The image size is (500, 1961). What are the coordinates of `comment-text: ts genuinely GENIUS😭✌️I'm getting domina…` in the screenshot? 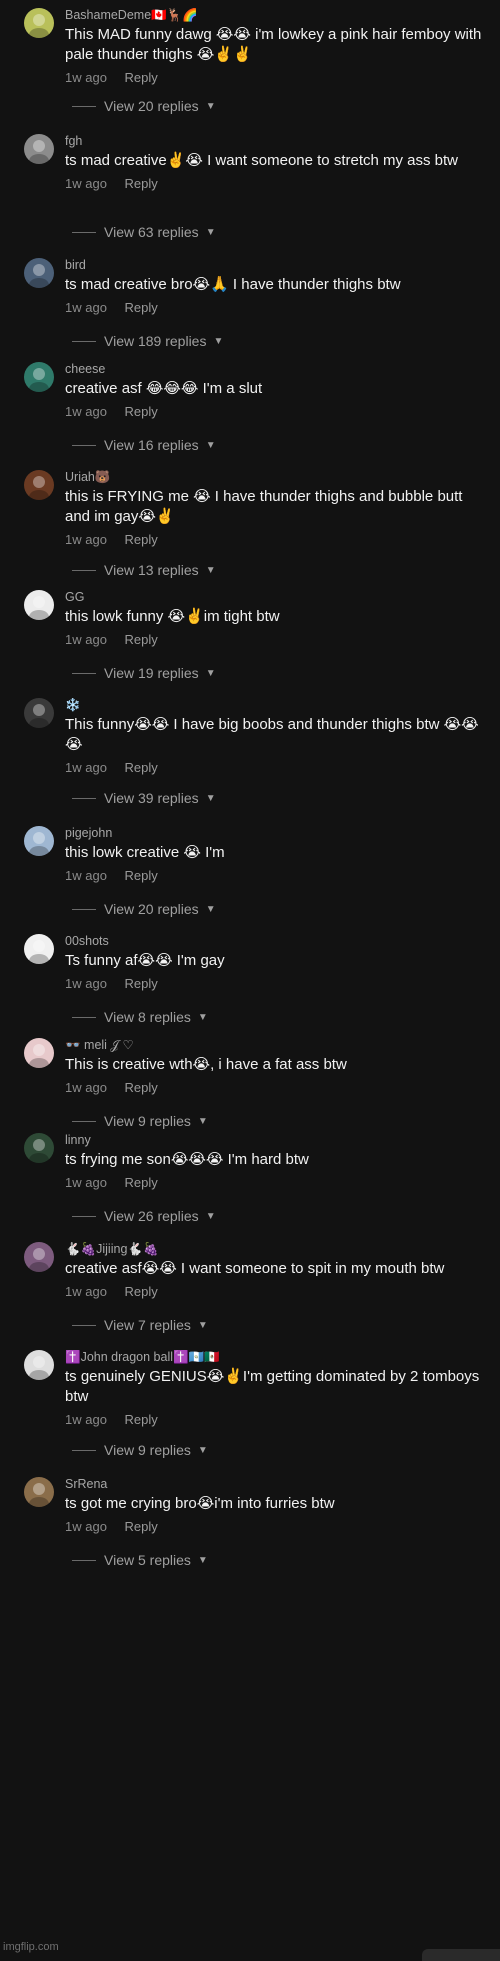 It's located at (272, 1386).